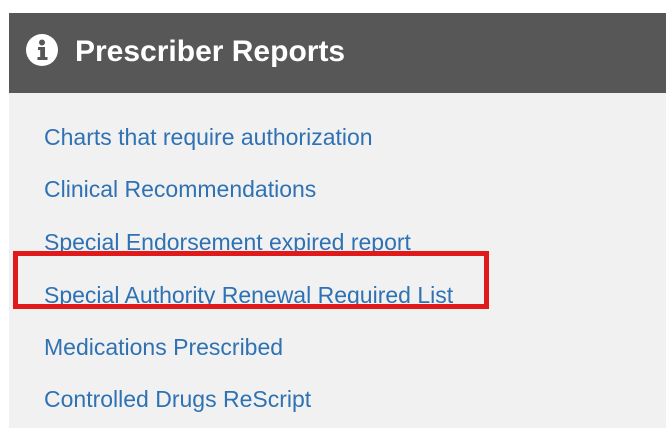 This screenshot has width=666, height=428. Describe the element at coordinates (163, 347) in the screenshot. I see `report-link-medications-prescribed: Medications Prescribed` at that location.